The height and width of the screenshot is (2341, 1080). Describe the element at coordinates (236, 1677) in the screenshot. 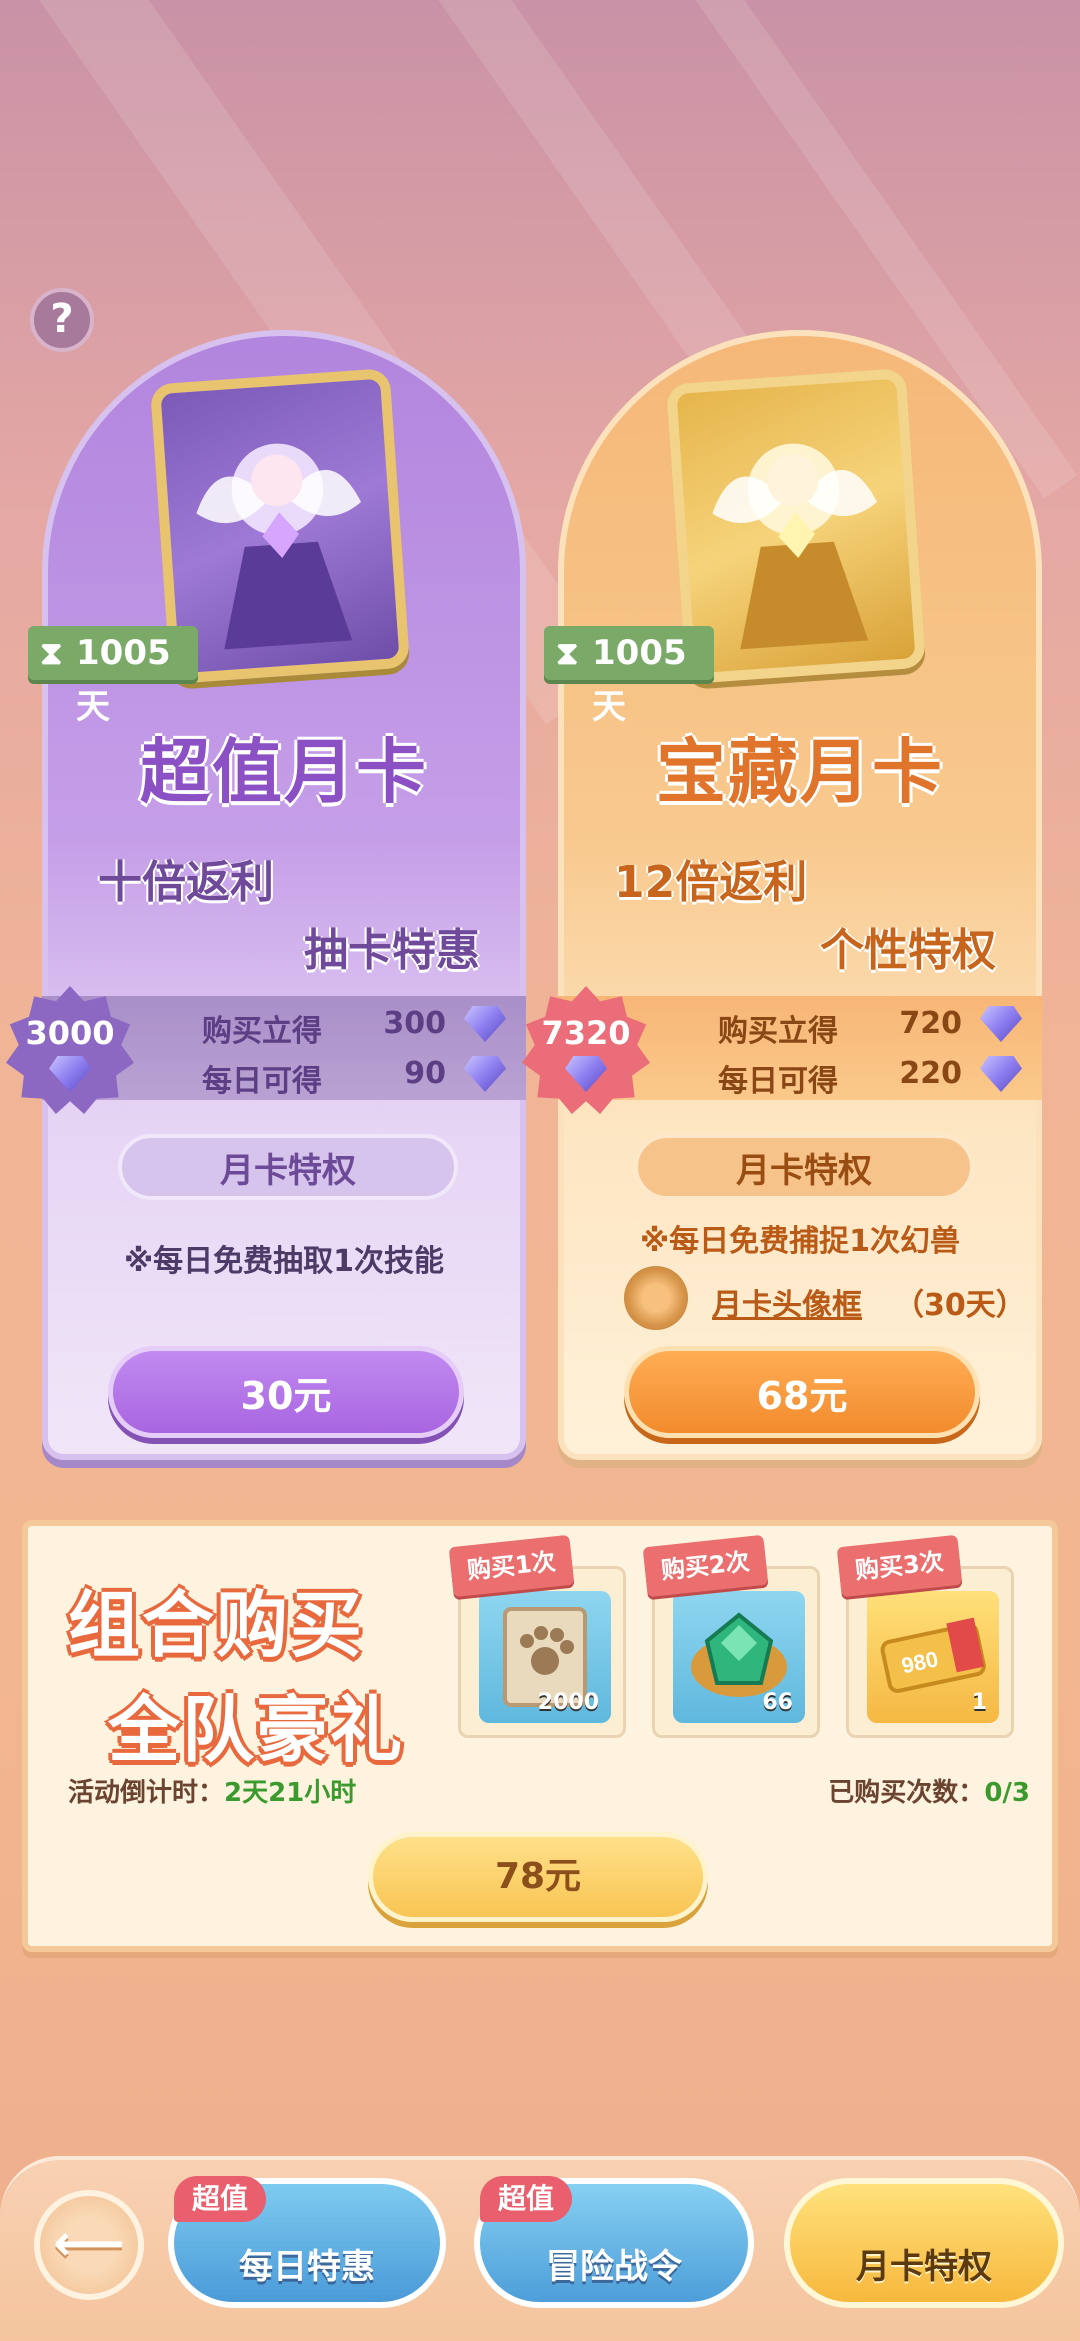

I see `bundle-title: 组合购买 全队豪礼` at that location.